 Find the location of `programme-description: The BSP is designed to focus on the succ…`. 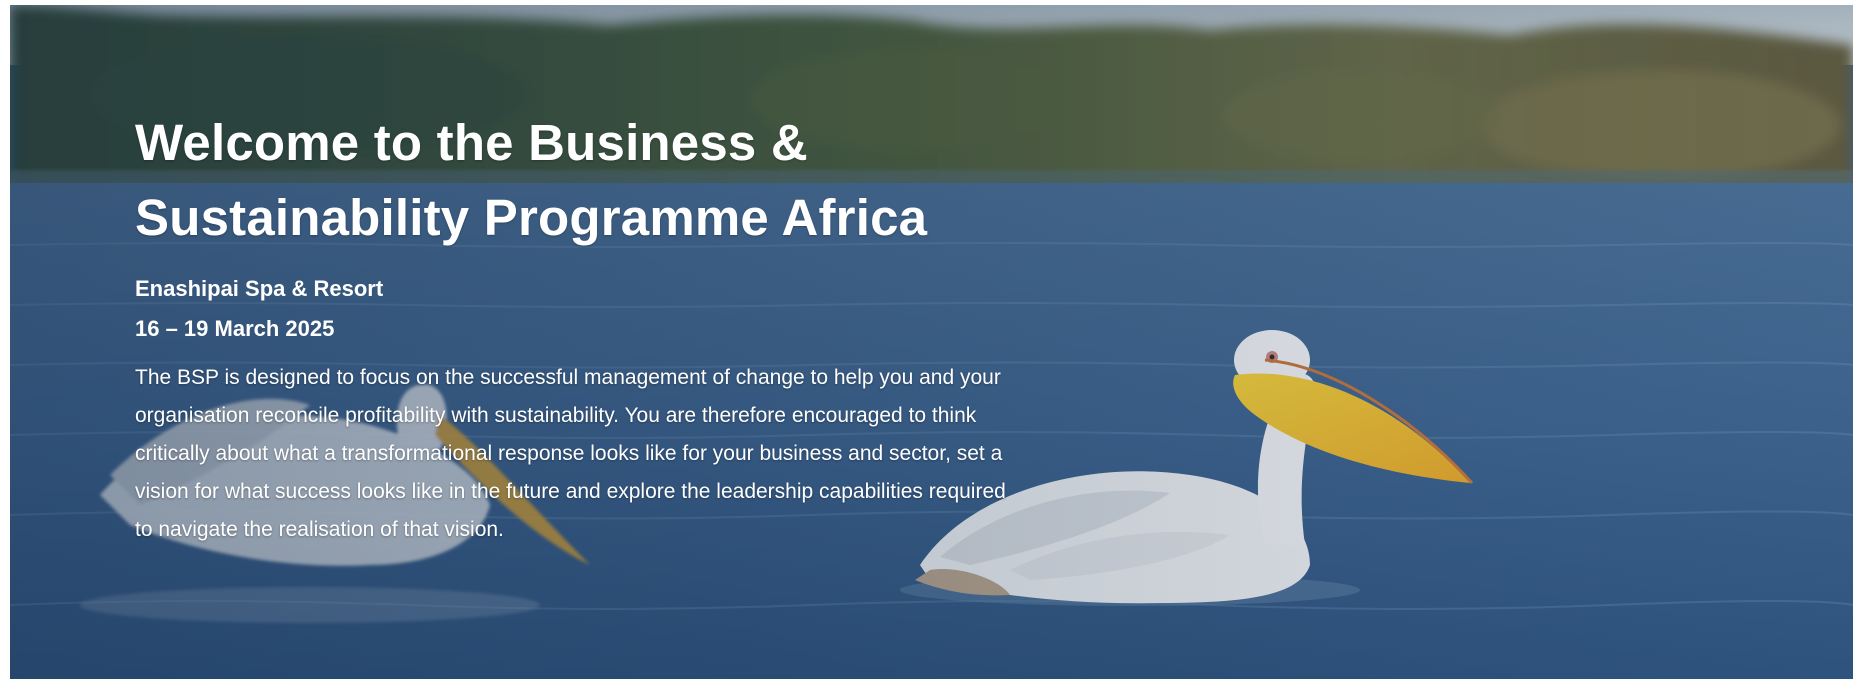

programme-description: The BSP is designed to focus on the succ… is located at coordinates (570, 453).